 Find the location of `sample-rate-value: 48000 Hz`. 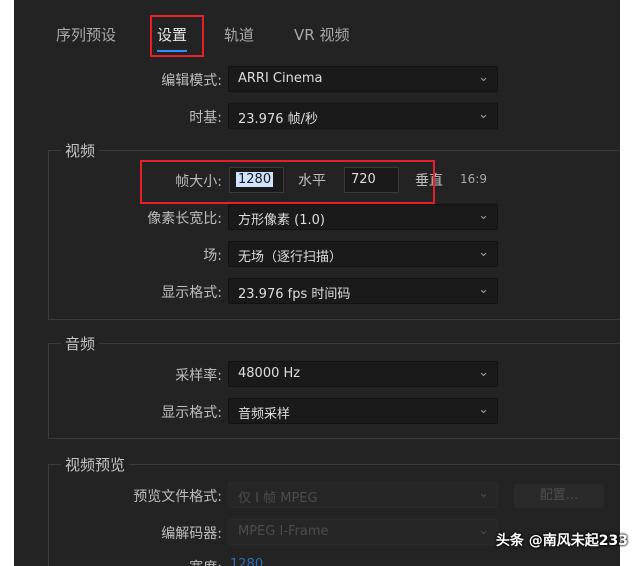

sample-rate-value: 48000 Hz is located at coordinates (269, 373).